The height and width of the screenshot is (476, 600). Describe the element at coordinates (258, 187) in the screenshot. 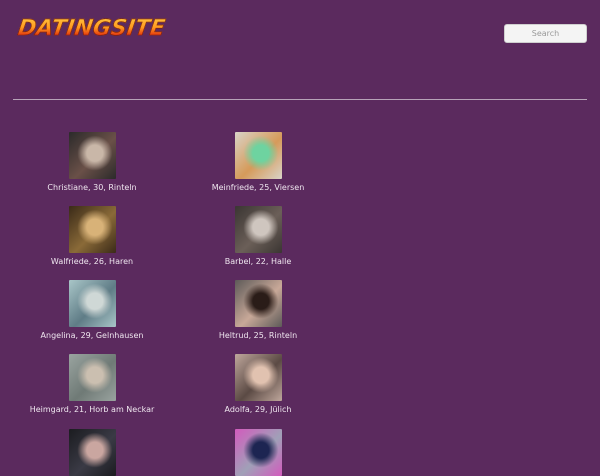

I see `profile-caption: Meinfriede, 25, Viersen` at that location.